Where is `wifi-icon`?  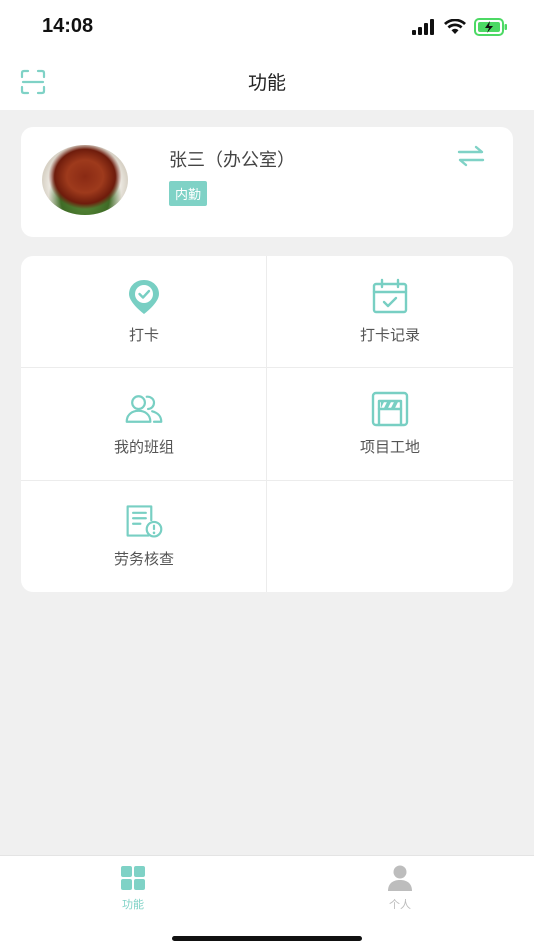 wifi-icon is located at coordinates (455, 26).